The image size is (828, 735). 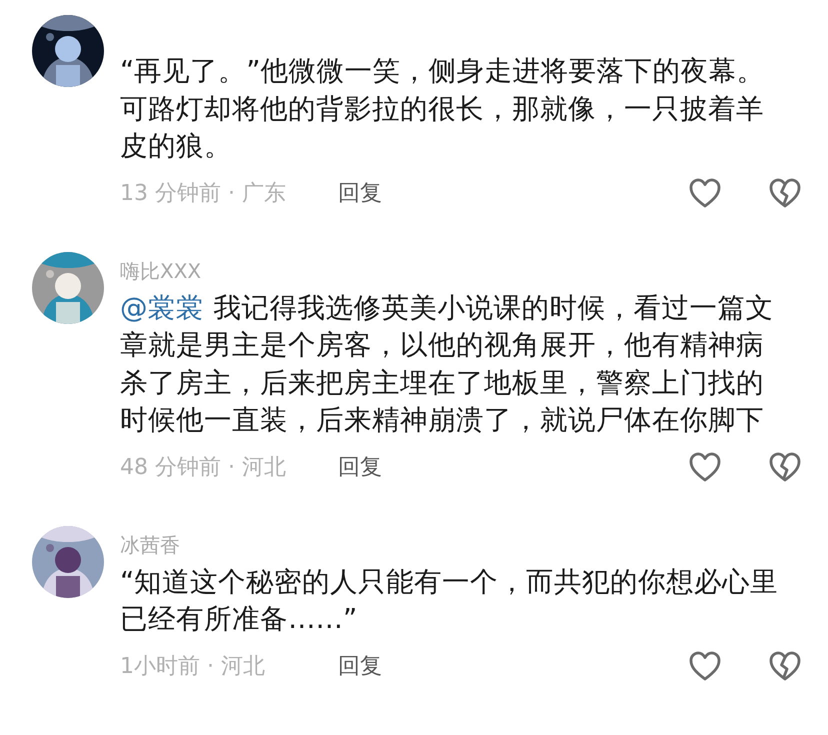 I want to click on comment-time: 48 分钟前 · 河北, so click(x=203, y=468).